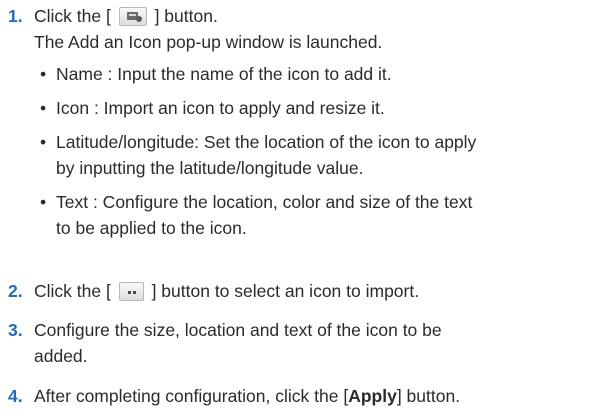  What do you see at coordinates (131, 291) in the screenshot?
I see `browse-dots-button-icon` at bounding box center [131, 291].